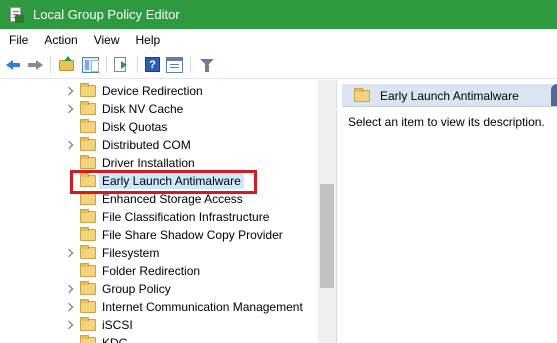 The width and height of the screenshot is (557, 343). Describe the element at coordinates (148, 40) in the screenshot. I see `menu-help: Help` at that location.